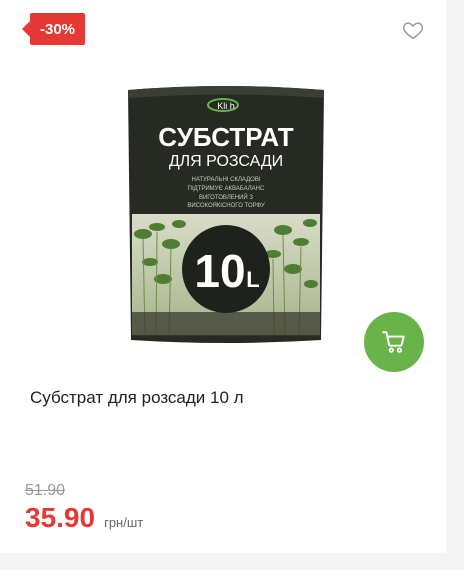 The height and width of the screenshot is (570, 464). What do you see at coordinates (60, 517) in the screenshot?
I see `current-price: 35.90` at bounding box center [60, 517].